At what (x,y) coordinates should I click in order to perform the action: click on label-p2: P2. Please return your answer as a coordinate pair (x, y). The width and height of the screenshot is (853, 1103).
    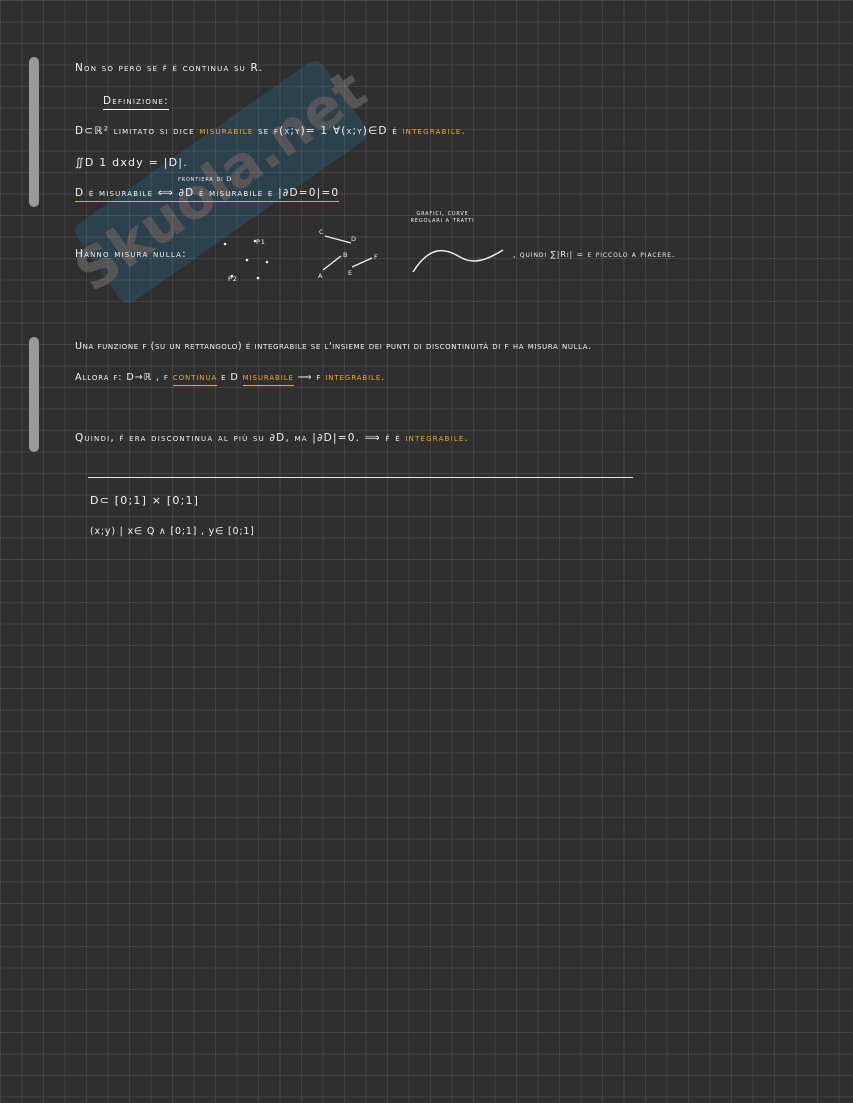
    Looking at the image, I should click on (233, 279).